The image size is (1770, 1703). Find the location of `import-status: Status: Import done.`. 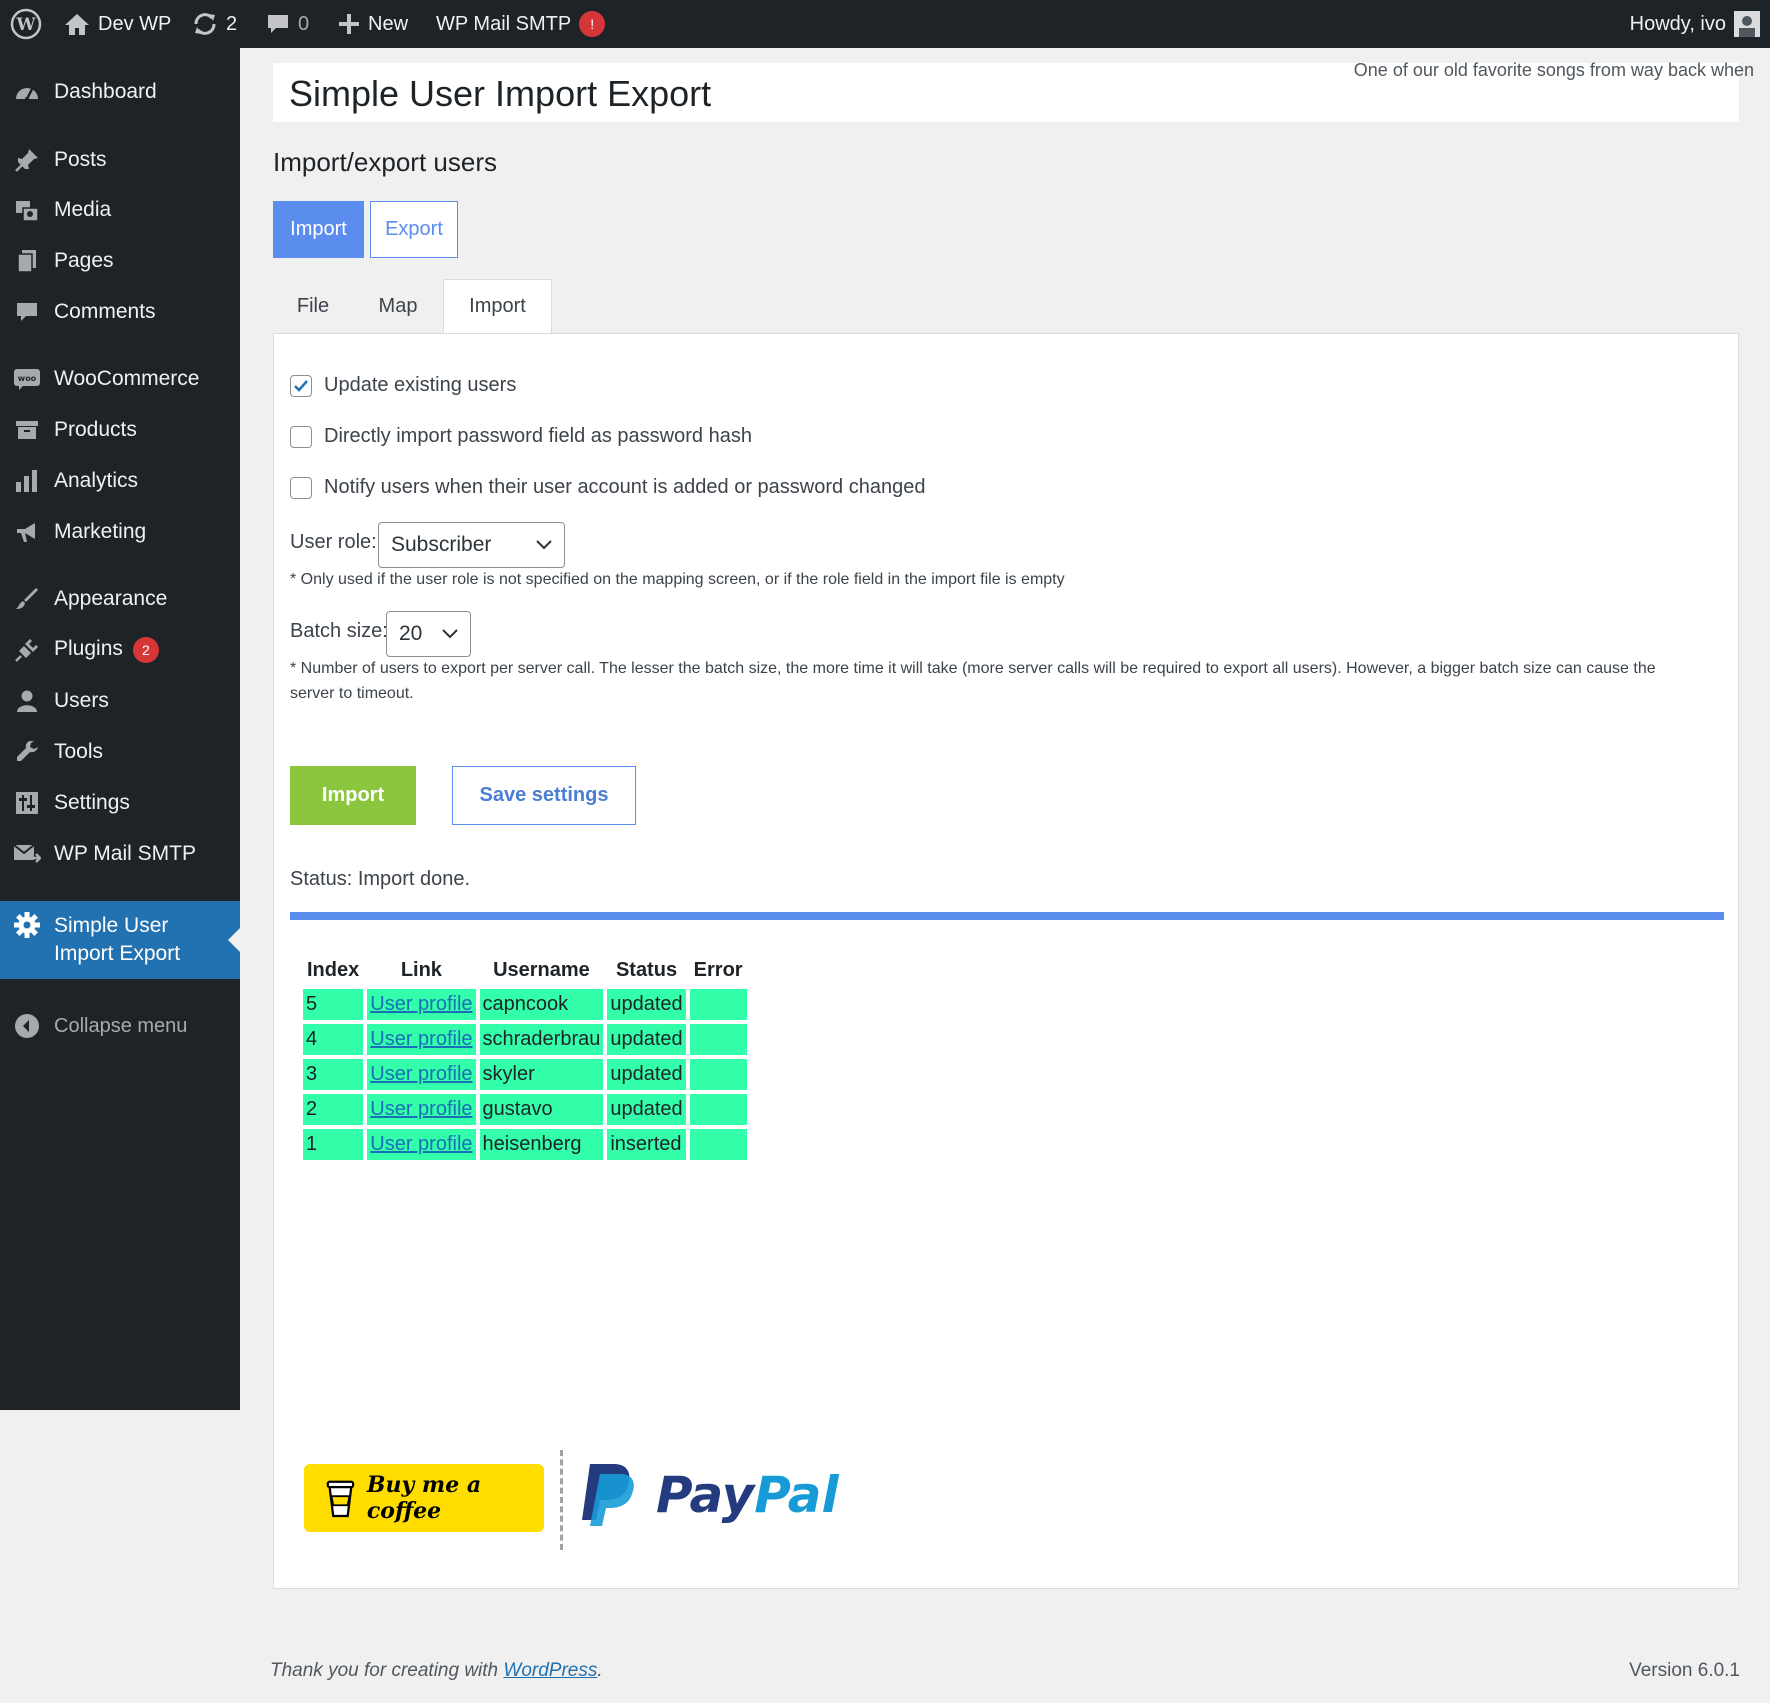

import-status: Status: Import done. is located at coordinates (380, 879).